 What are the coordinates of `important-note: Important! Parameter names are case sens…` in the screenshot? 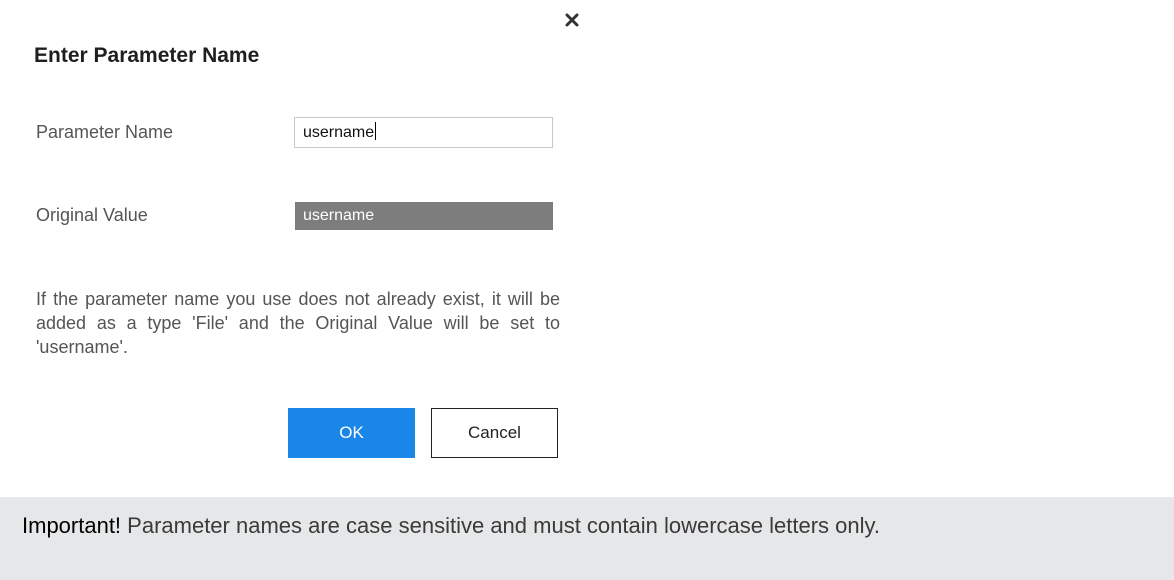 It's located at (587, 538).